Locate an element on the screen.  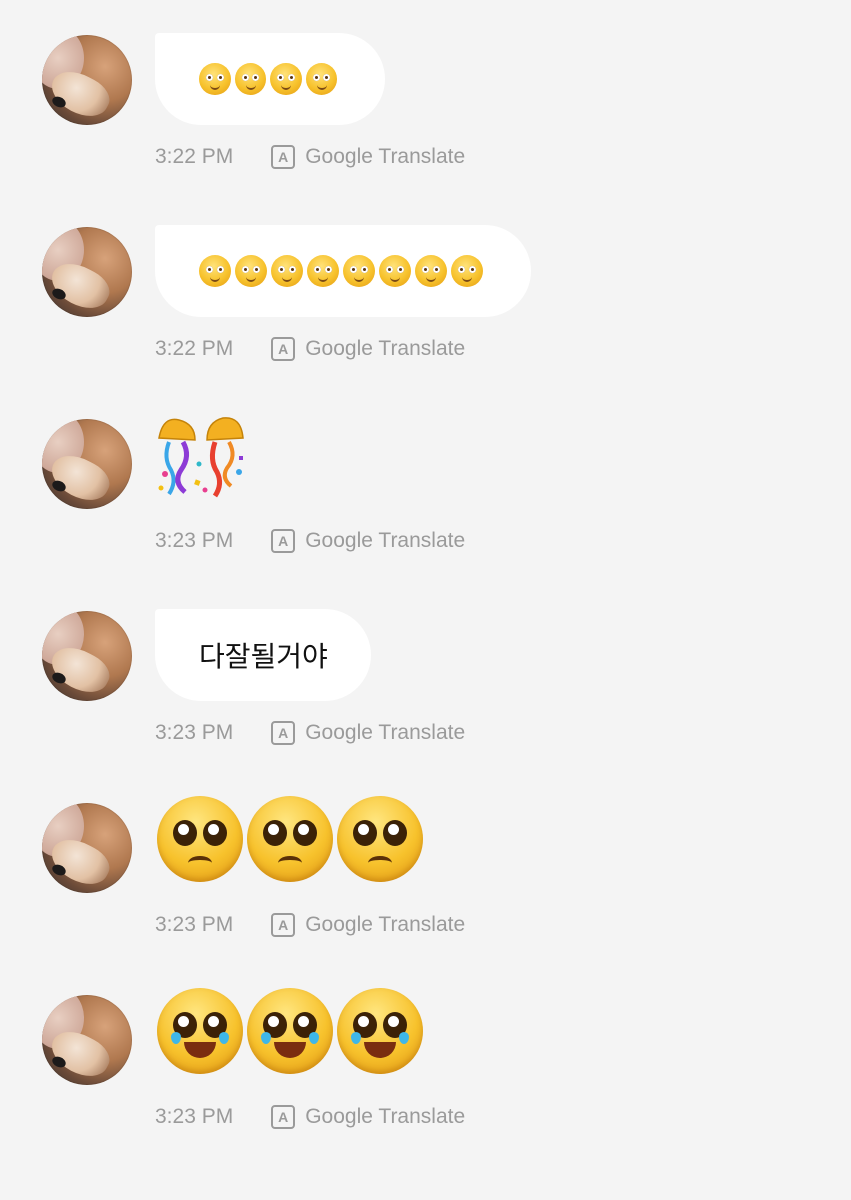
message-bubble: 다잘될거야 is located at coordinates (263, 655).